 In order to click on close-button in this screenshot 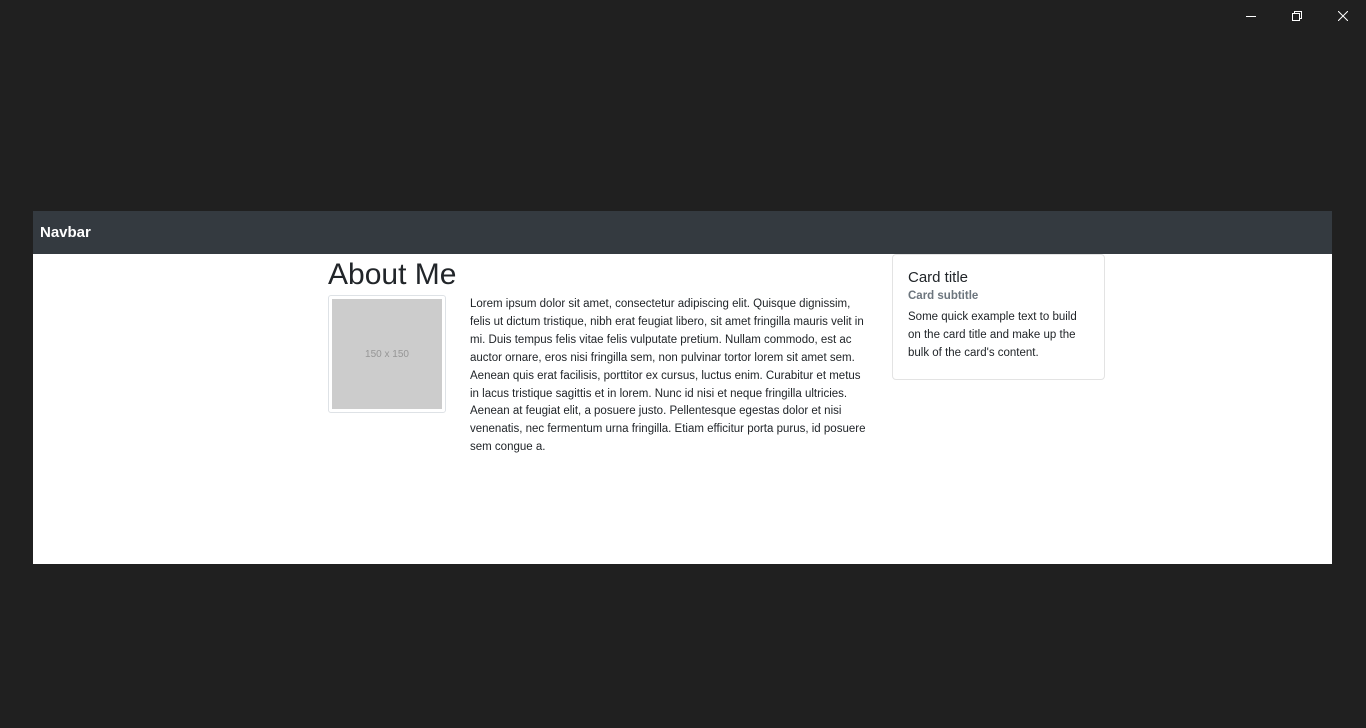, I will do `click(1343, 16)`.